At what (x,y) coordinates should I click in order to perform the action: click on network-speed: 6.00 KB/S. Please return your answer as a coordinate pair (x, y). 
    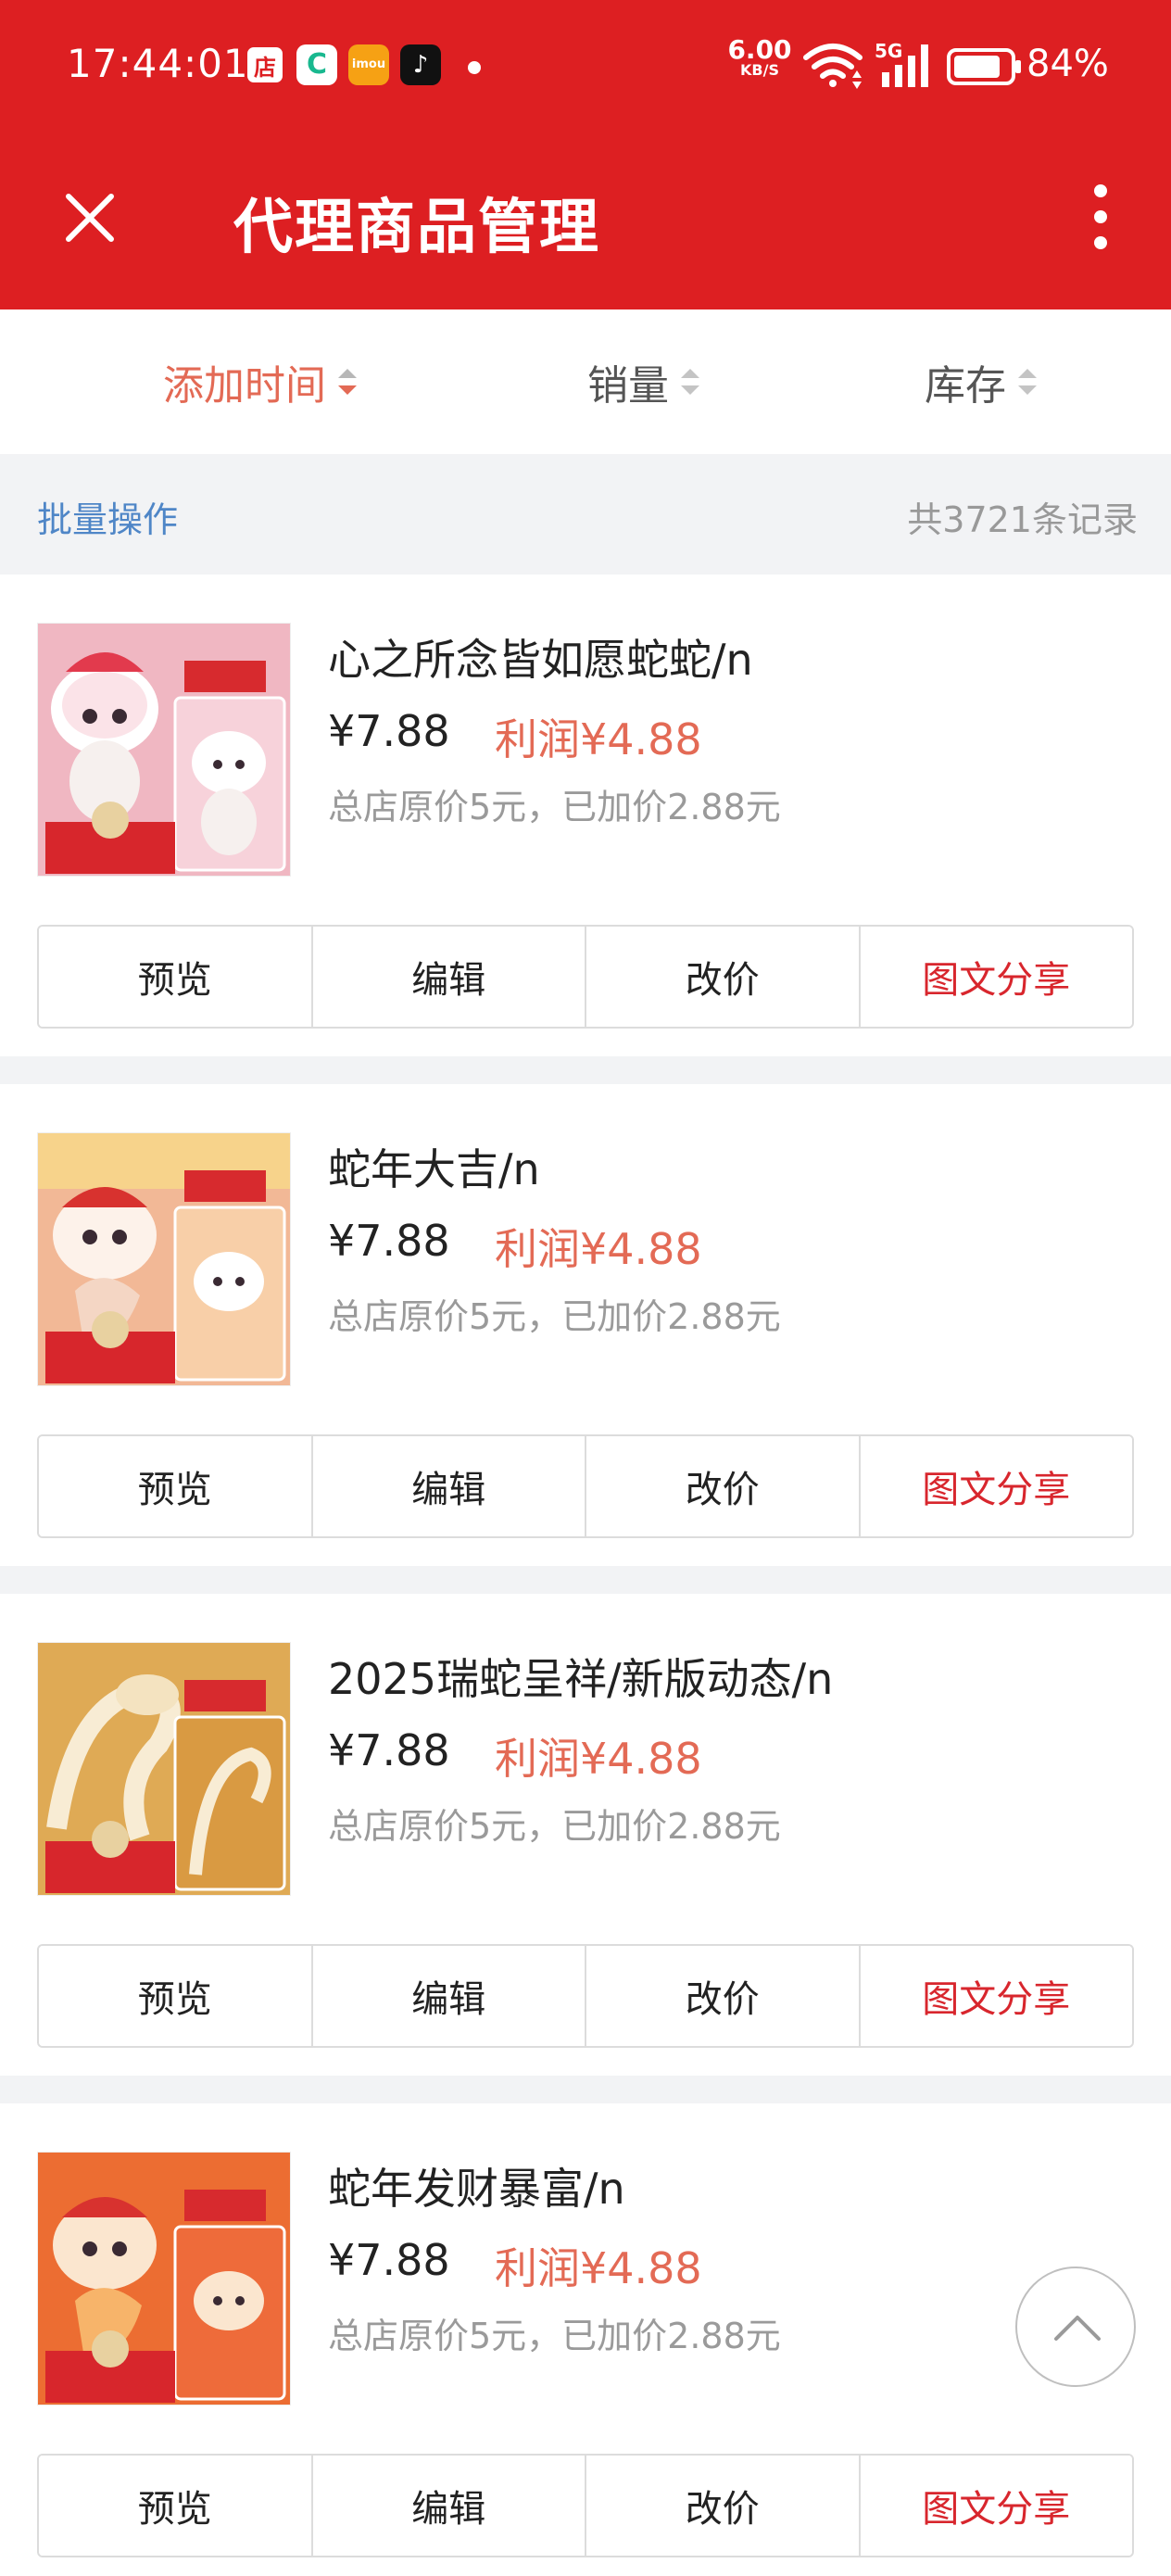
    Looking at the image, I should click on (760, 57).